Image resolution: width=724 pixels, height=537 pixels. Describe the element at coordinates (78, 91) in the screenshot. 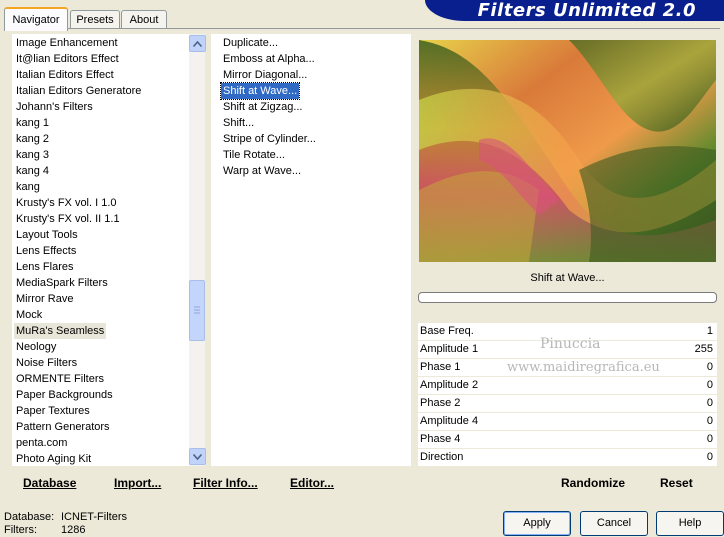

I see `category-item: Italian Editors Generatore` at that location.